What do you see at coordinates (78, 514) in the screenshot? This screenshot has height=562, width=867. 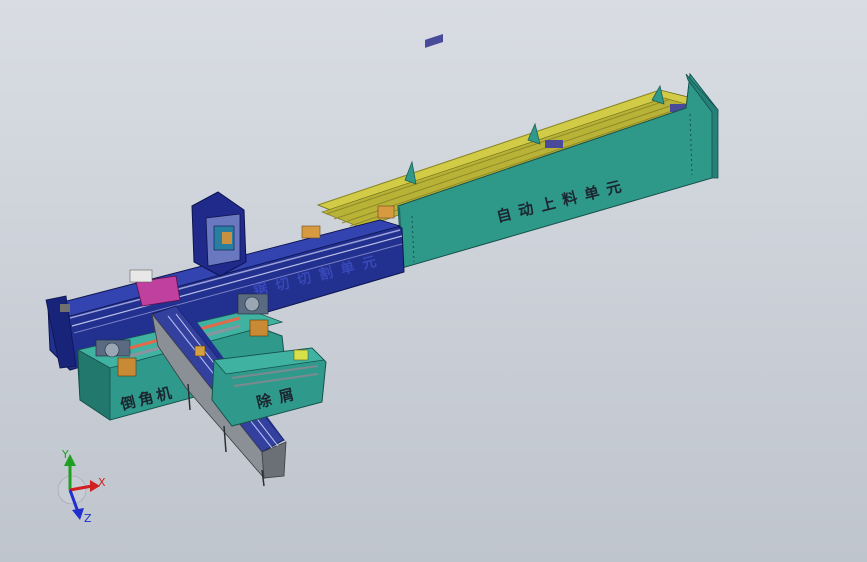 I see `z-axis-head` at bounding box center [78, 514].